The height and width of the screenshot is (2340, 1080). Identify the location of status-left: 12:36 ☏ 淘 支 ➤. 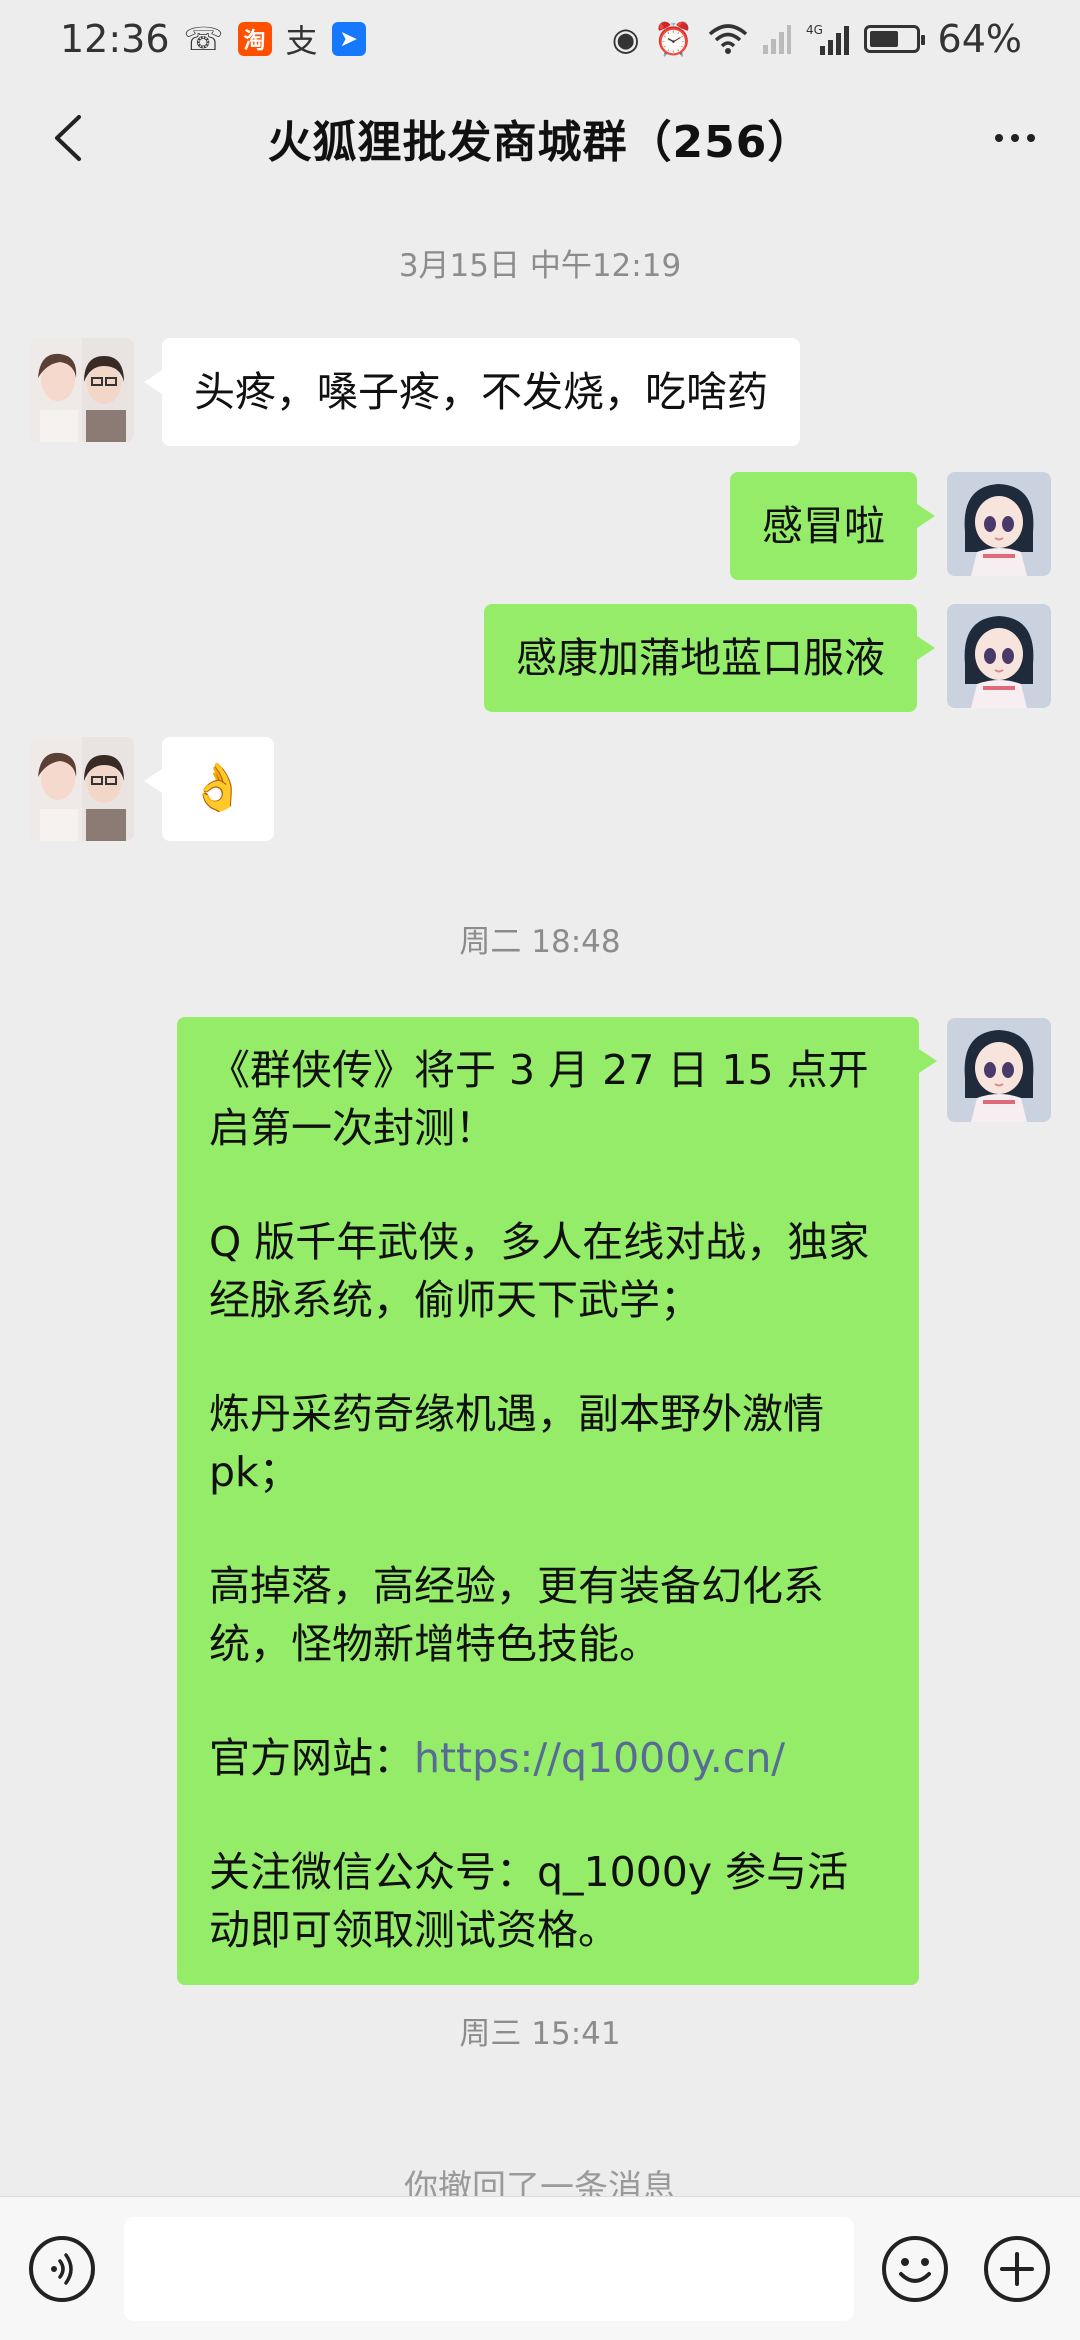
(213, 39).